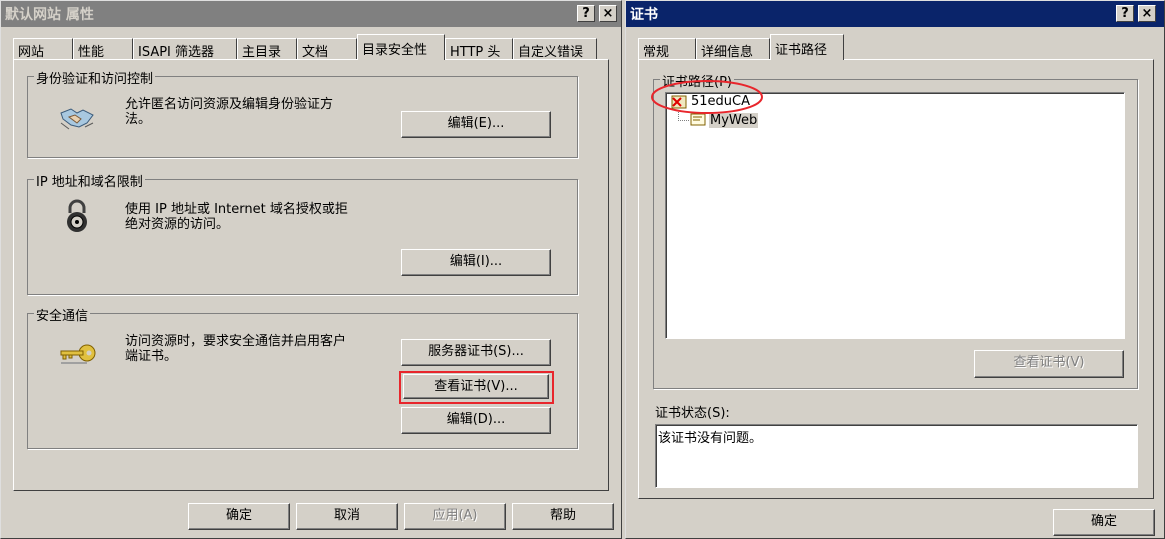 The image size is (1165, 539). Describe the element at coordinates (302, 237) in the screenshot. I see `ip-group` at that location.